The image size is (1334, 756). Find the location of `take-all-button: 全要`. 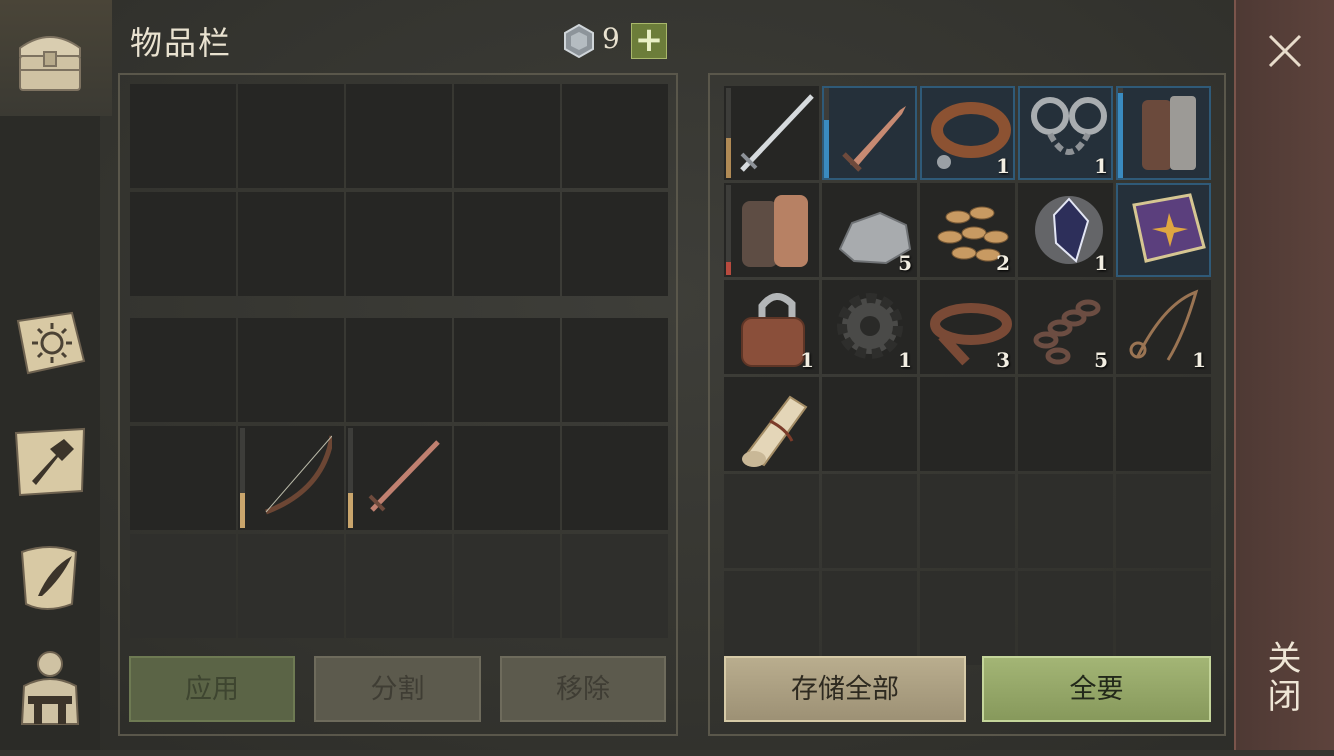

take-all-button: 全要 is located at coordinates (1096, 689).